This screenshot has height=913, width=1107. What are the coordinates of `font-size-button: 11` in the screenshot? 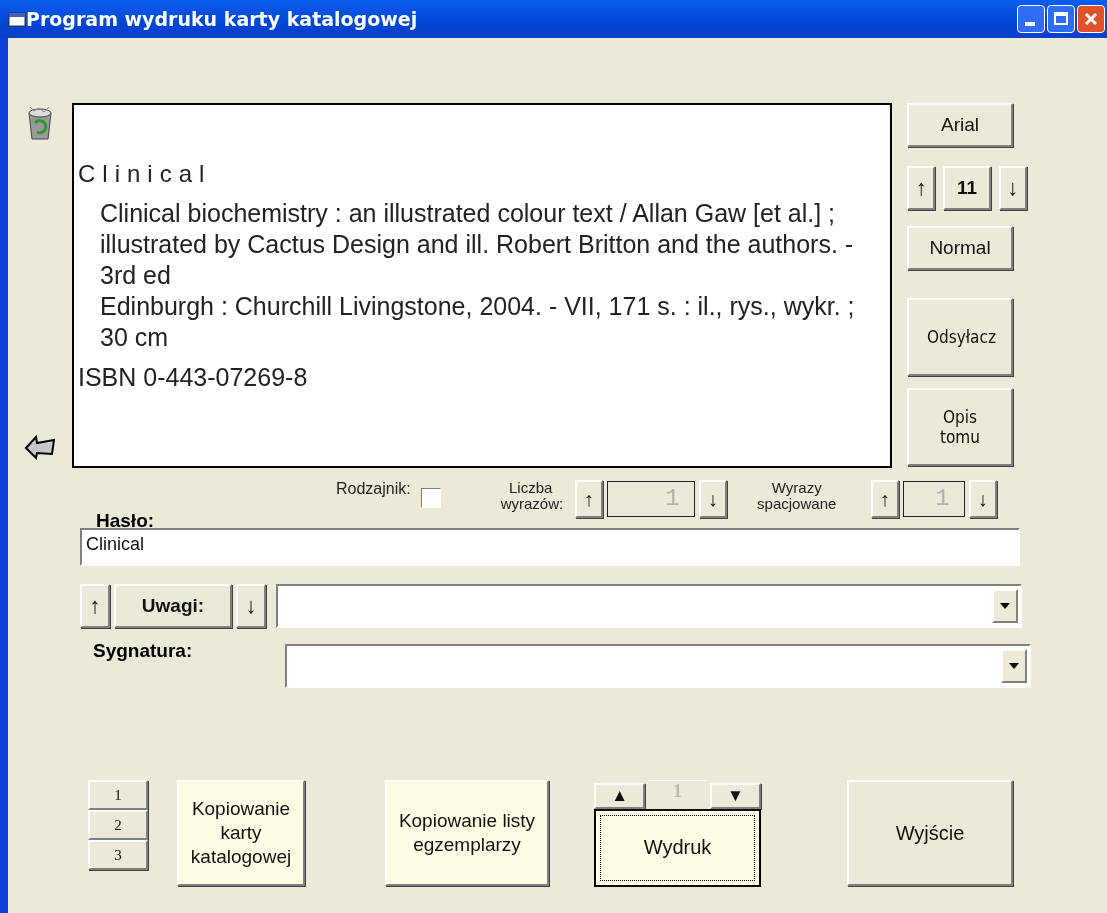 It's located at (967, 188).